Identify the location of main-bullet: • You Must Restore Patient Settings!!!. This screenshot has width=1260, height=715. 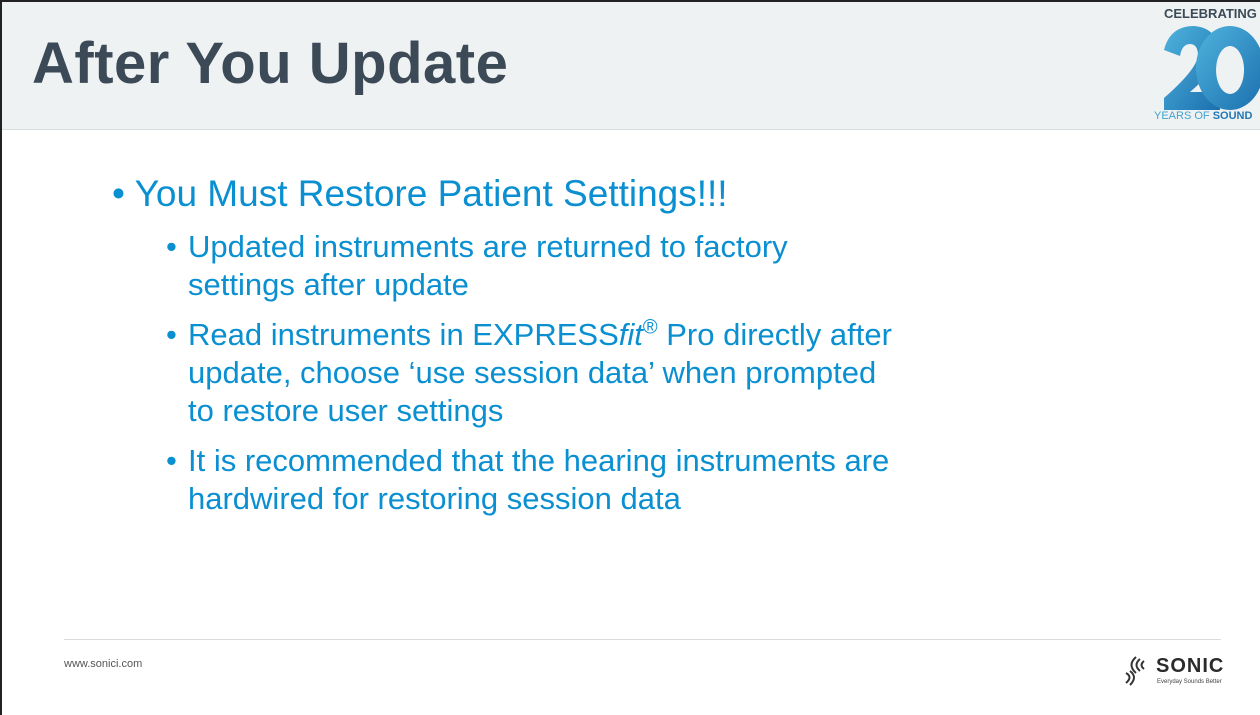
(420, 193).